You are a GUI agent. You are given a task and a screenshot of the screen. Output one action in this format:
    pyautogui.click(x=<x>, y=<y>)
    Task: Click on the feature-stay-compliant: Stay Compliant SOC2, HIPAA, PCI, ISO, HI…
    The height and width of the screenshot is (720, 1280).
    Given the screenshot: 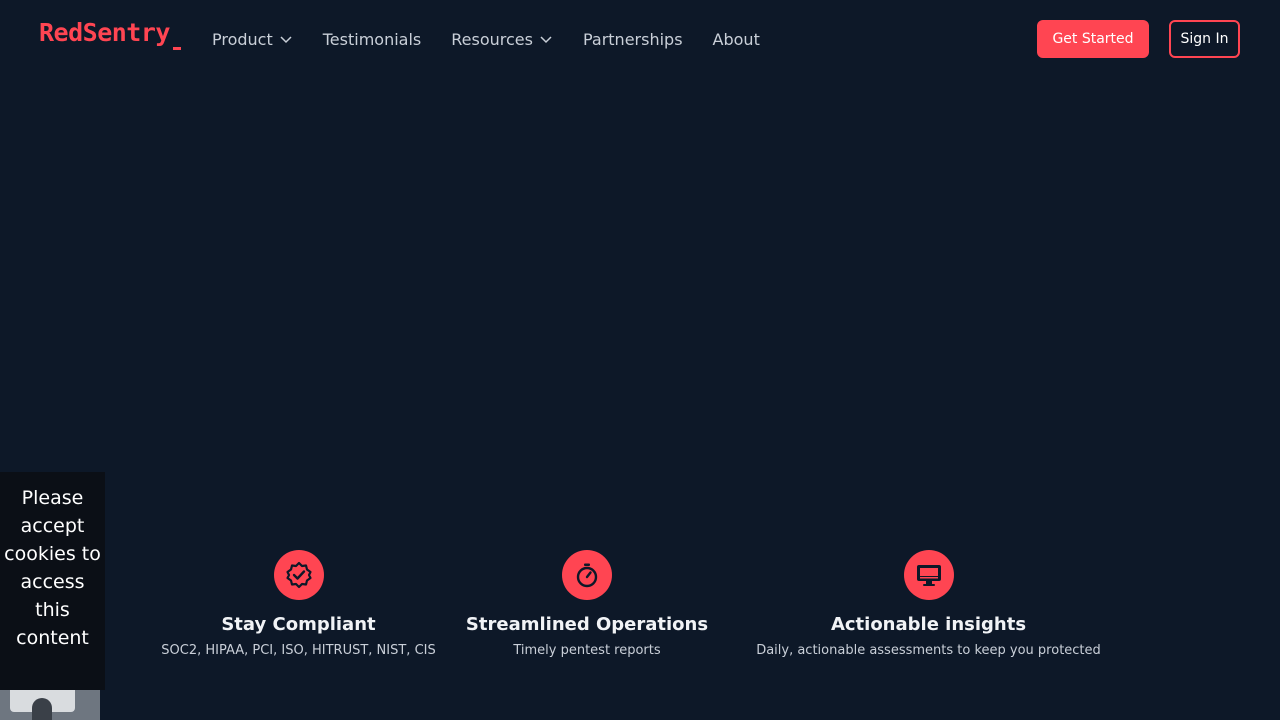 What is the action you would take?
    pyautogui.click(x=298, y=604)
    